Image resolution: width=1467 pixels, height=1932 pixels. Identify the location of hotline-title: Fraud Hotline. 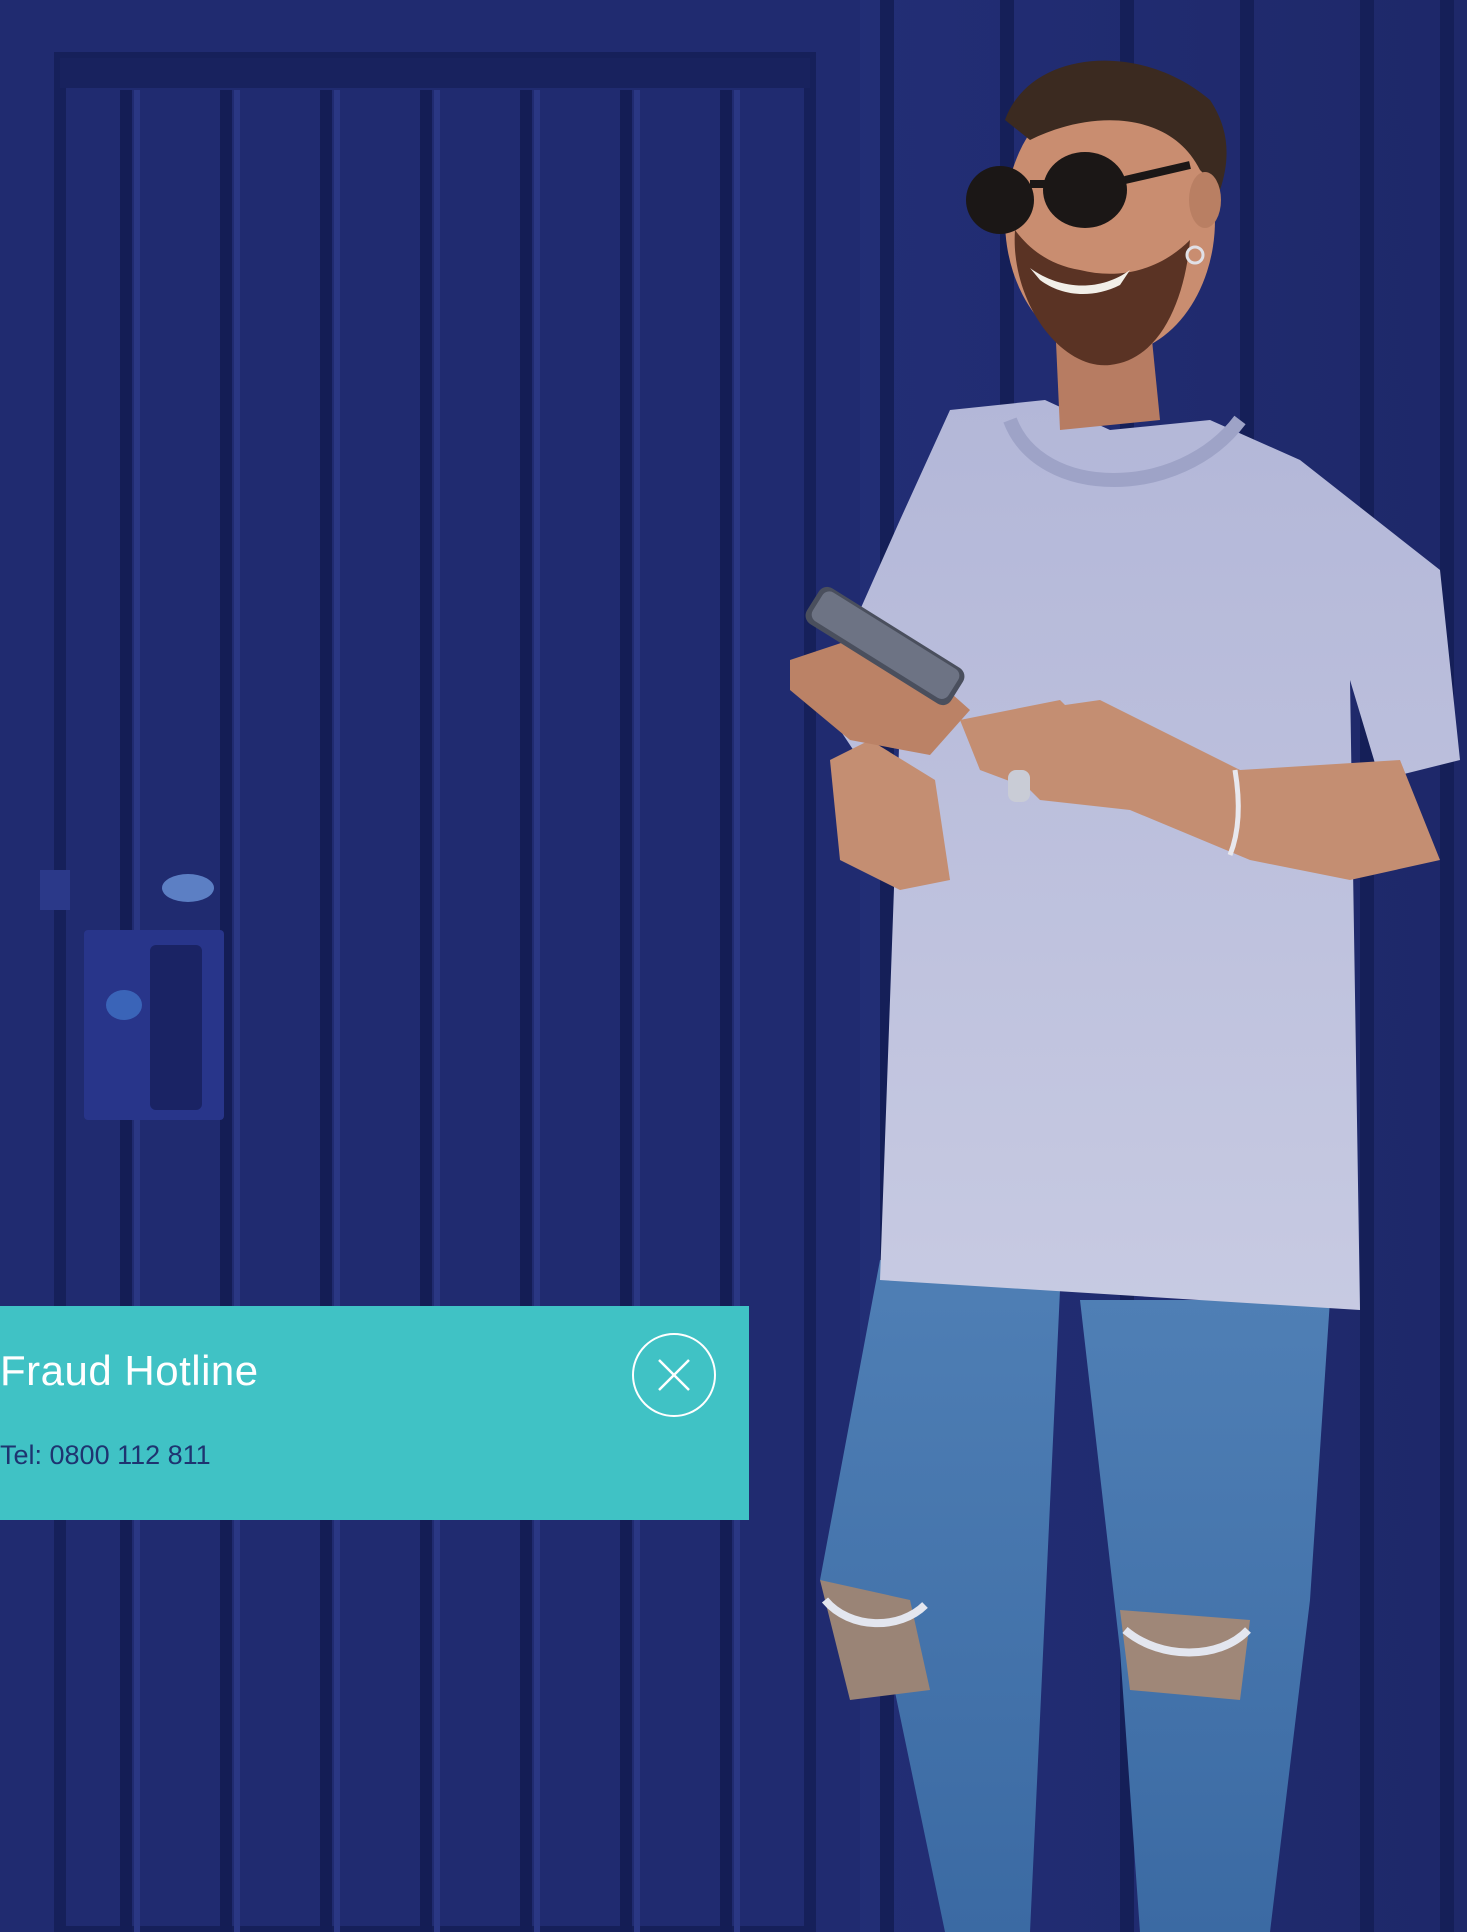
(129, 1370).